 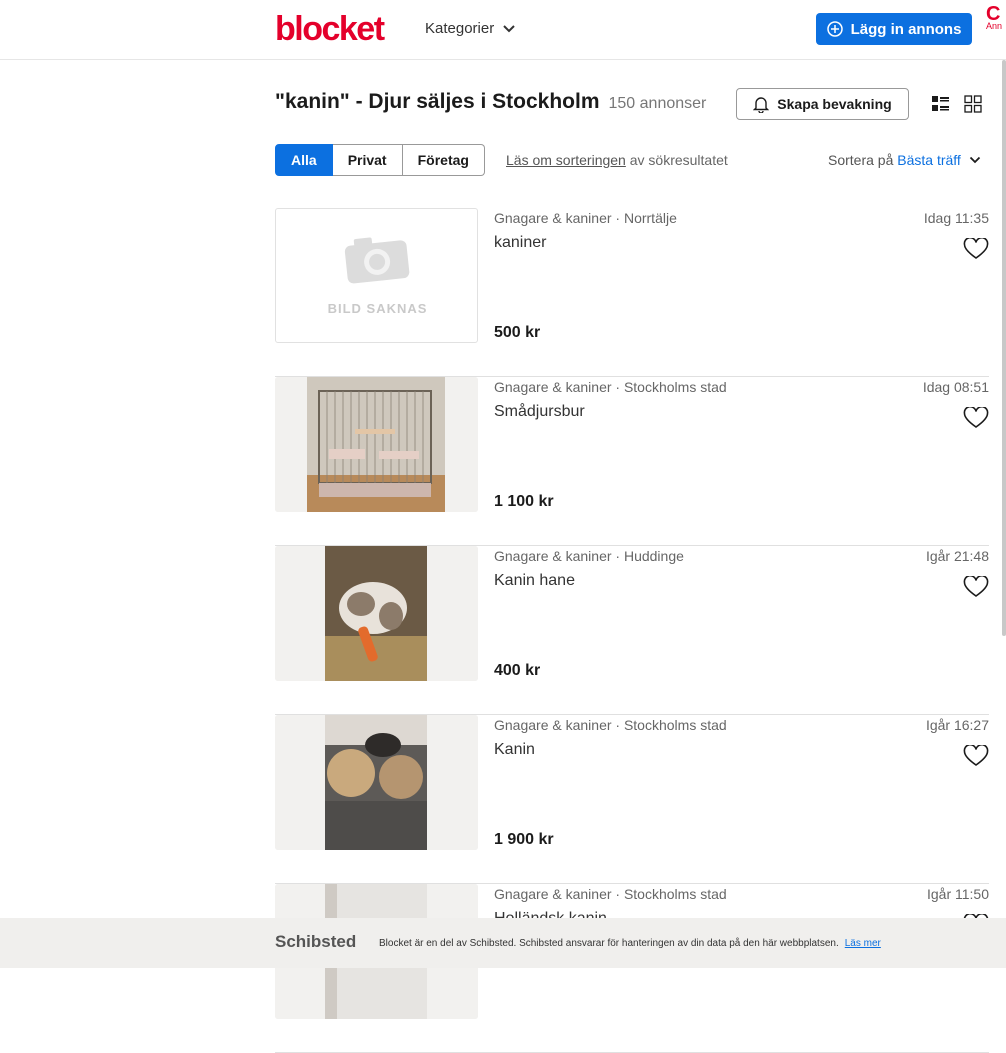 I want to click on account-letter: C, so click(x=993, y=14).